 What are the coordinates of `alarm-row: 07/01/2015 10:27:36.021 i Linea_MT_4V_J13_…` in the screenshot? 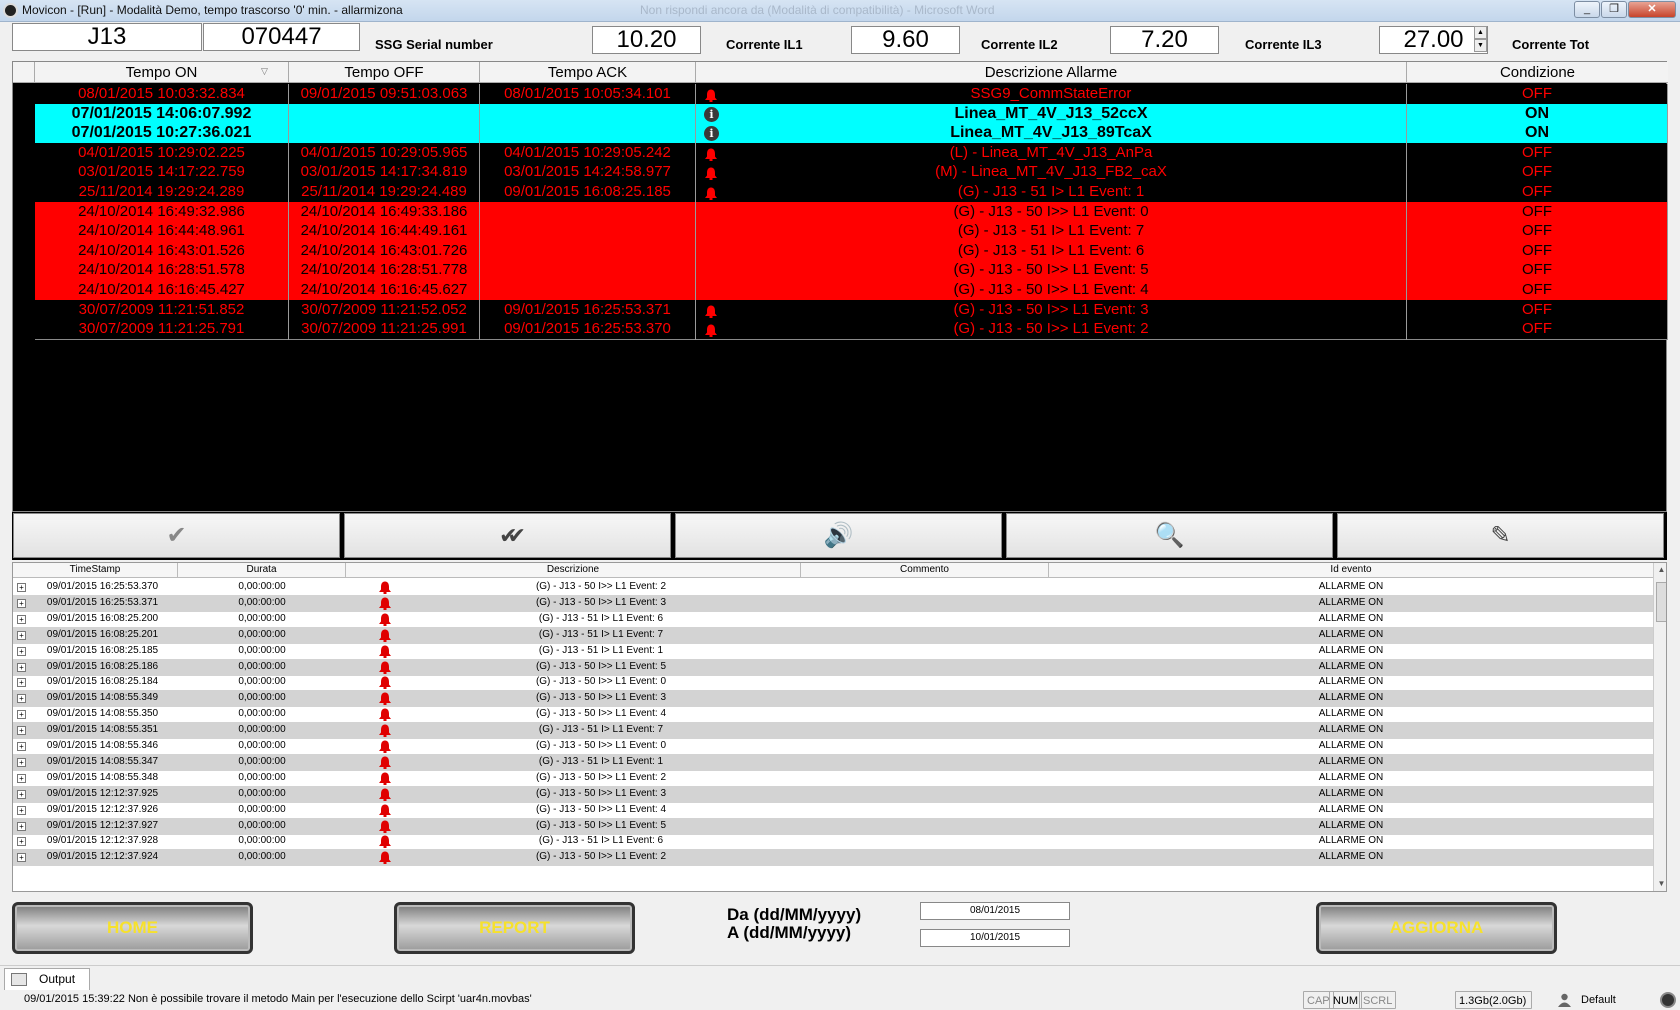 It's located at (851, 134).